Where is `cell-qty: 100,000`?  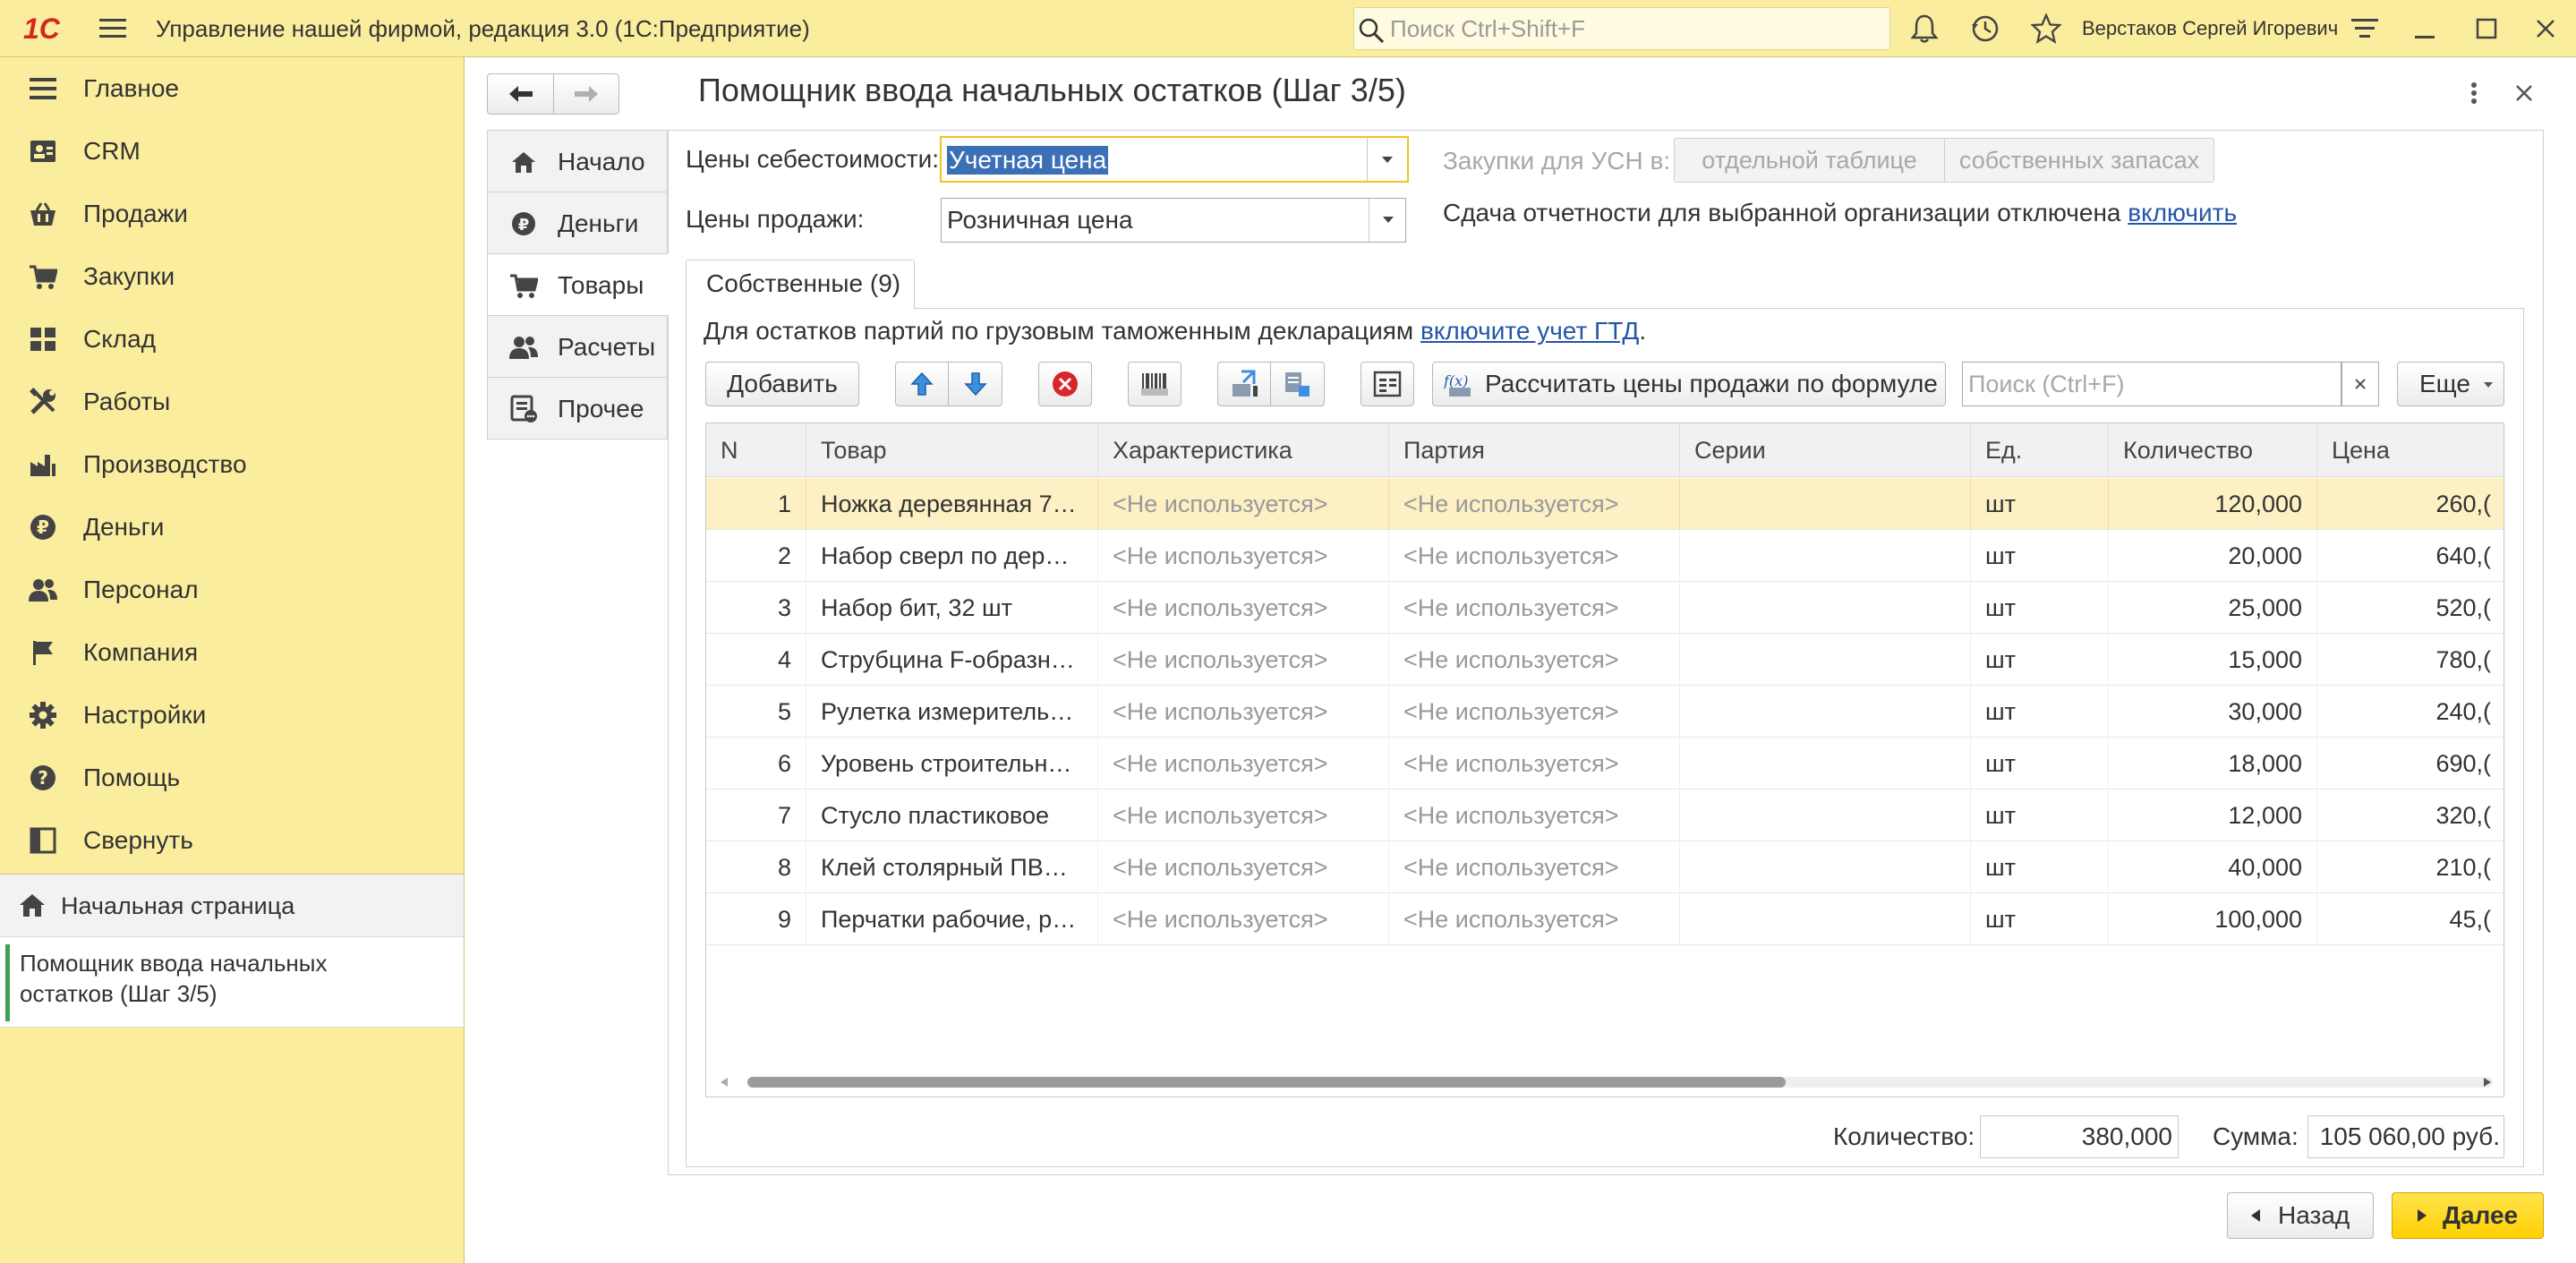 cell-qty: 100,000 is located at coordinates (2213, 919).